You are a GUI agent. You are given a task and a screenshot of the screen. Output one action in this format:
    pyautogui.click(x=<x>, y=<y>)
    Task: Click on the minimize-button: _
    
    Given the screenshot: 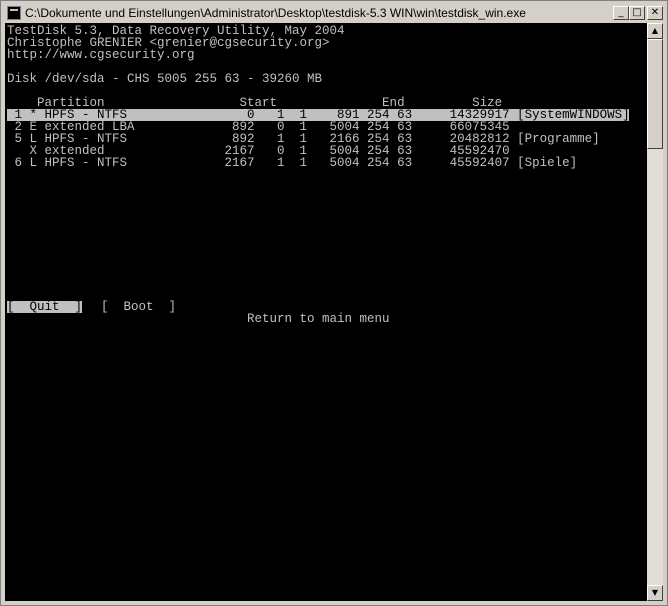 What is the action you would take?
    pyautogui.click(x=621, y=13)
    